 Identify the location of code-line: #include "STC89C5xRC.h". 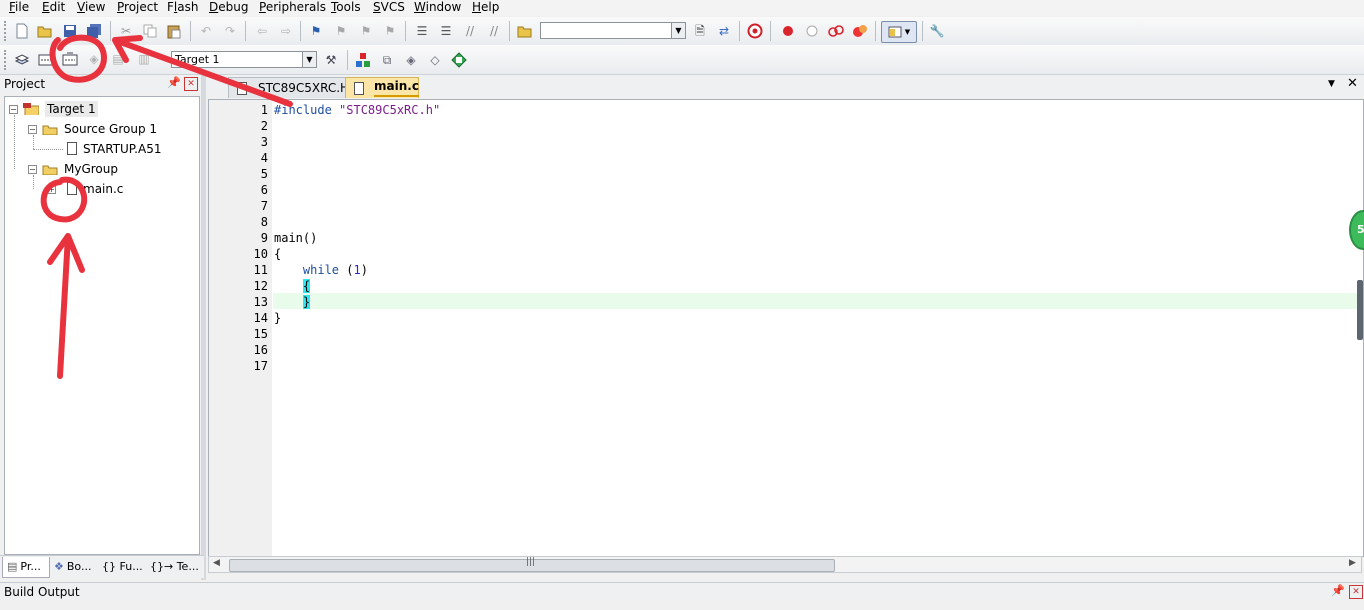
(357, 110).